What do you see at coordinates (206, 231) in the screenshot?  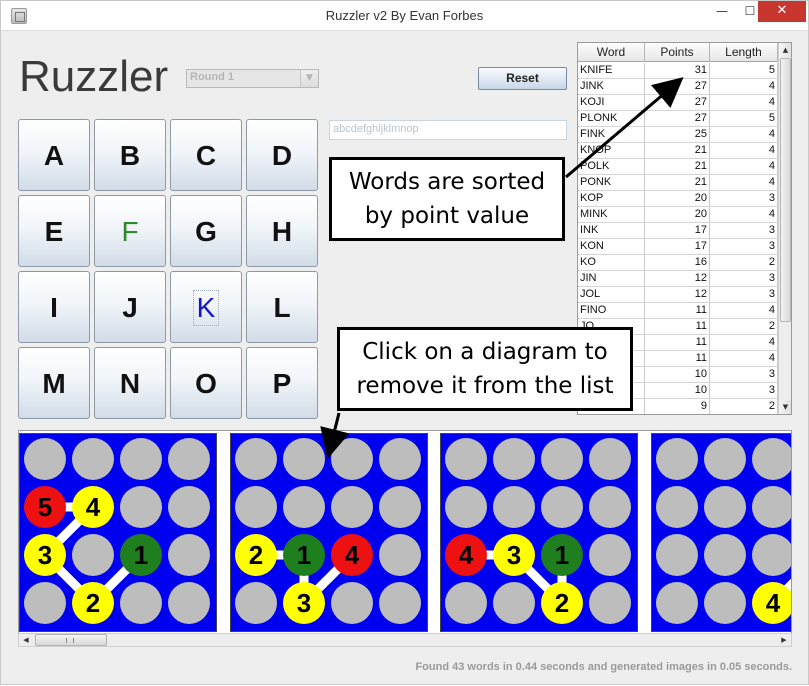 I see `tile-g: G` at bounding box center [206, 231].